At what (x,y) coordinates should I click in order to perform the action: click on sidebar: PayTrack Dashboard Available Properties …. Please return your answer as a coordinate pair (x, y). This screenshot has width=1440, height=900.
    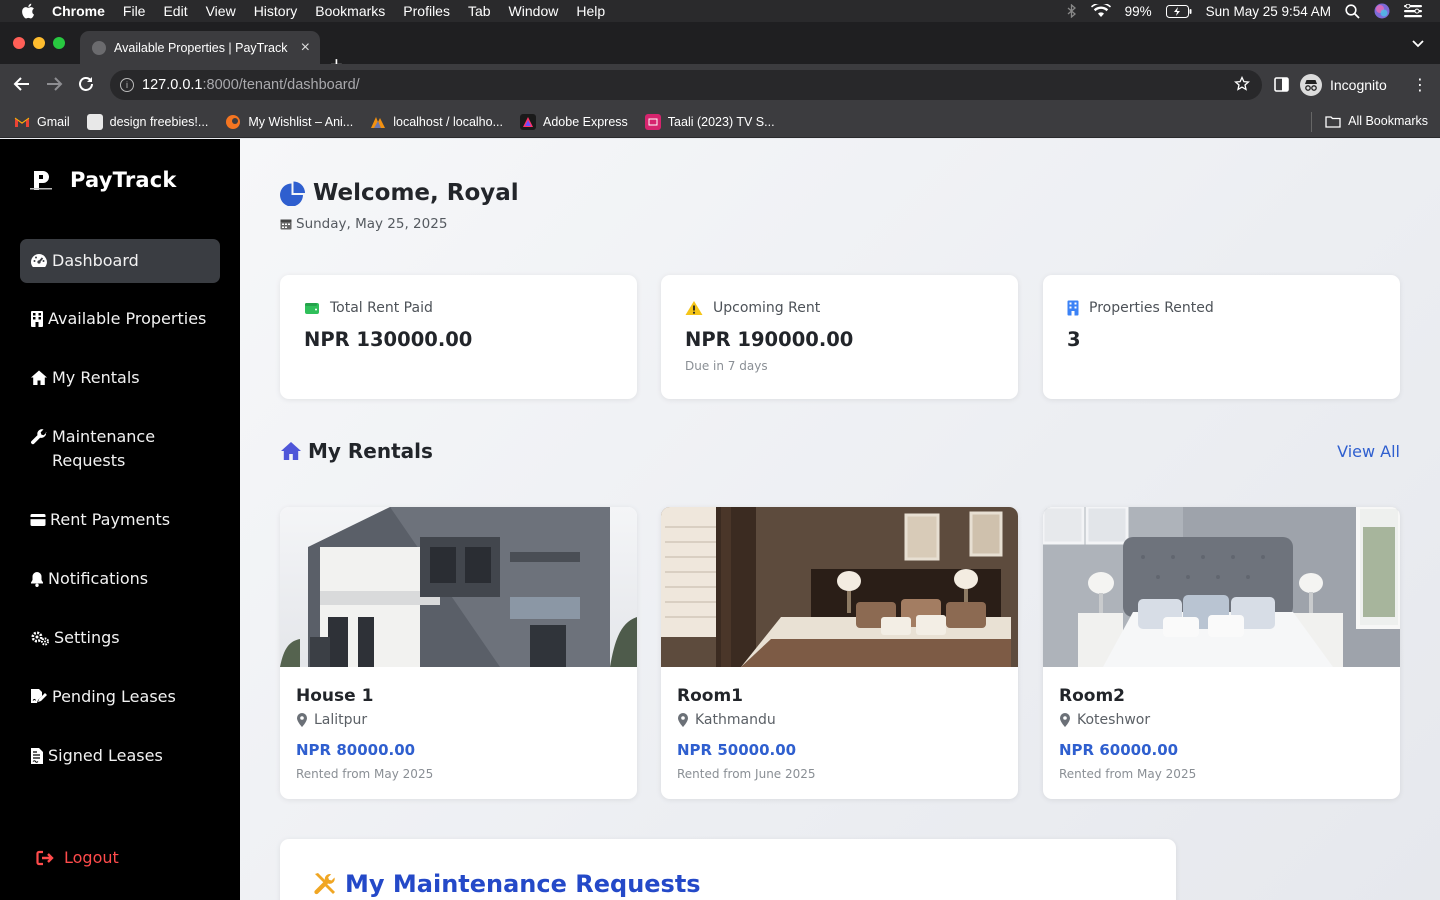
    Looking at the image, I should click on (120, 519).